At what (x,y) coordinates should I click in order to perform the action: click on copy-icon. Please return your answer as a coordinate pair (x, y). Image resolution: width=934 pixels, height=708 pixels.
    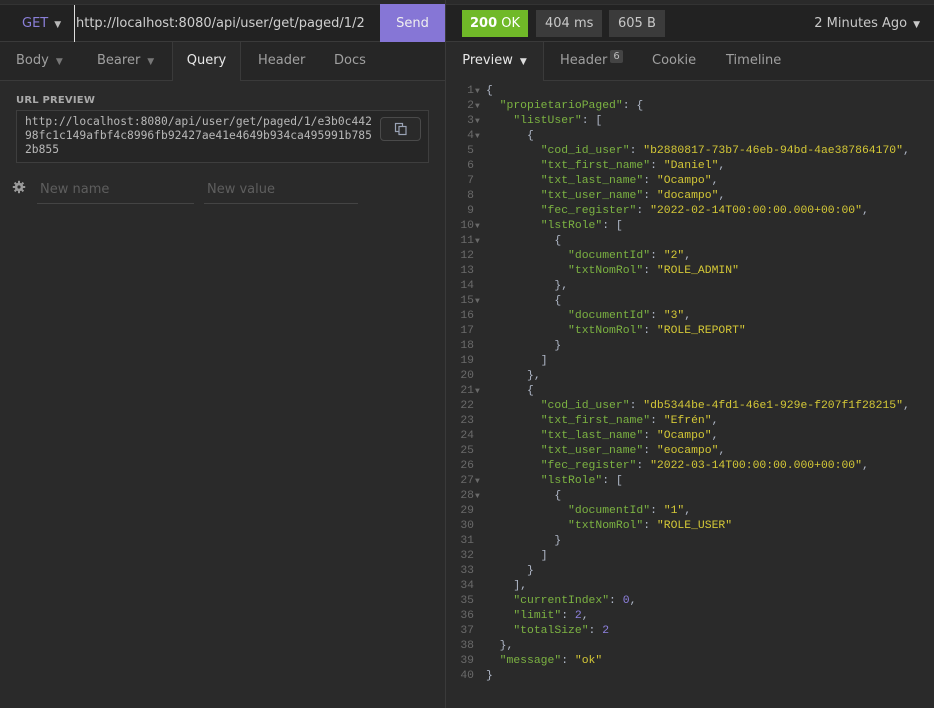
    Looking at the image, I should click on (400, 129).